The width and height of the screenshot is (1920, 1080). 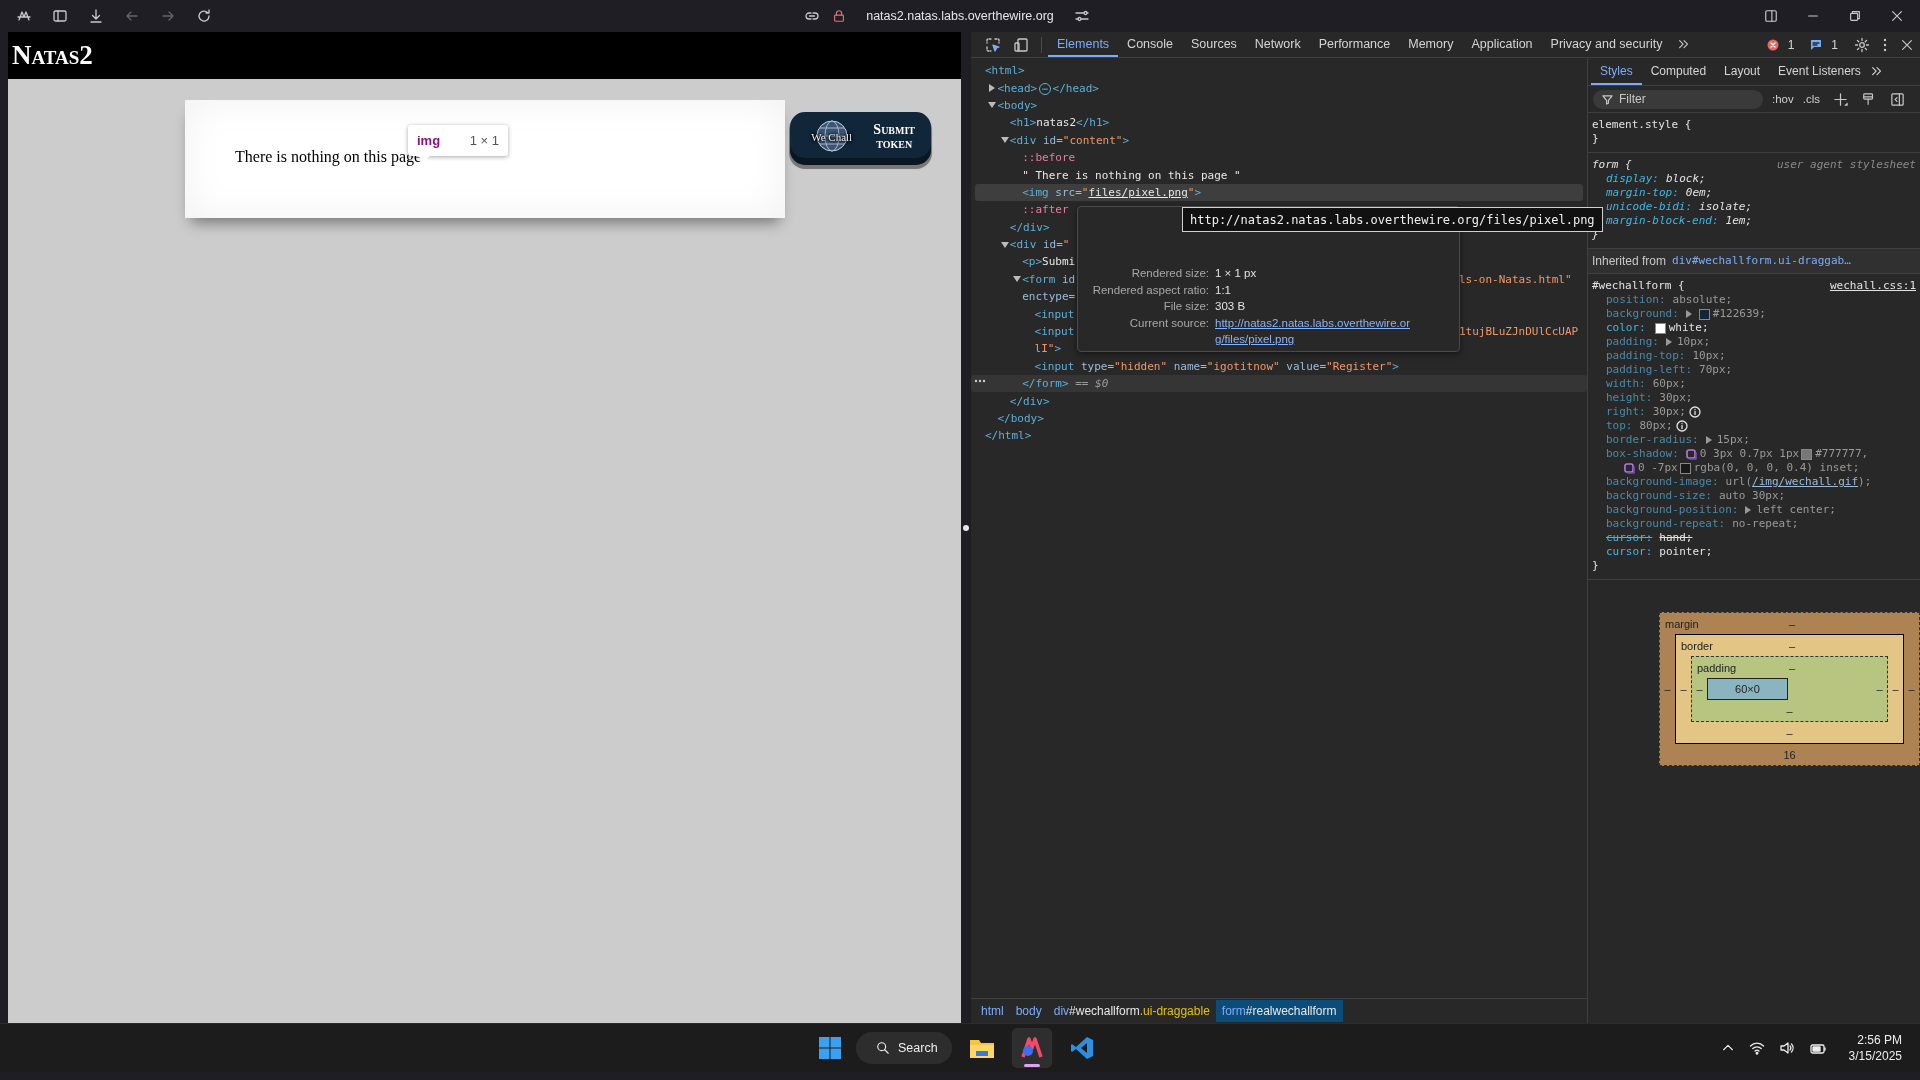 I want to click on css-property: padding-left:, so click(x=1649, y=370).